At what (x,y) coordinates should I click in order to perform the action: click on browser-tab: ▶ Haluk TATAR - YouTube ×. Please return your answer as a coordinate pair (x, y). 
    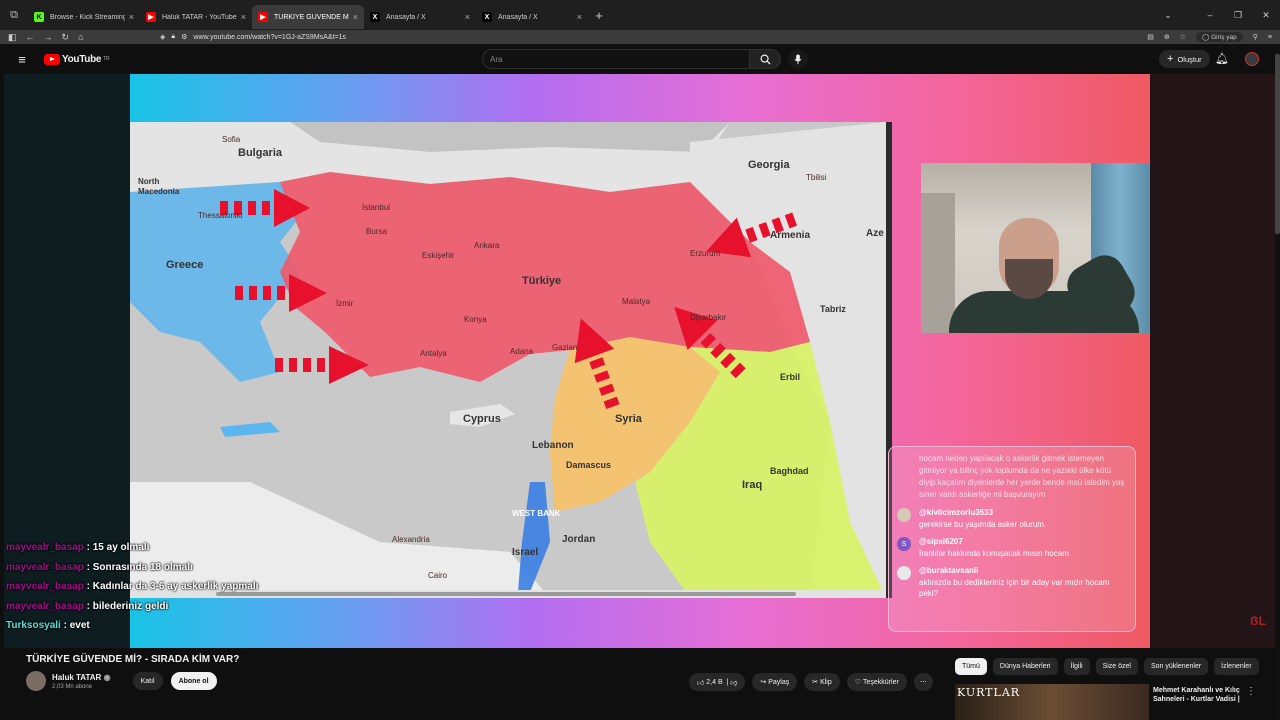
    Looking at the image, I should click on (196, 17).